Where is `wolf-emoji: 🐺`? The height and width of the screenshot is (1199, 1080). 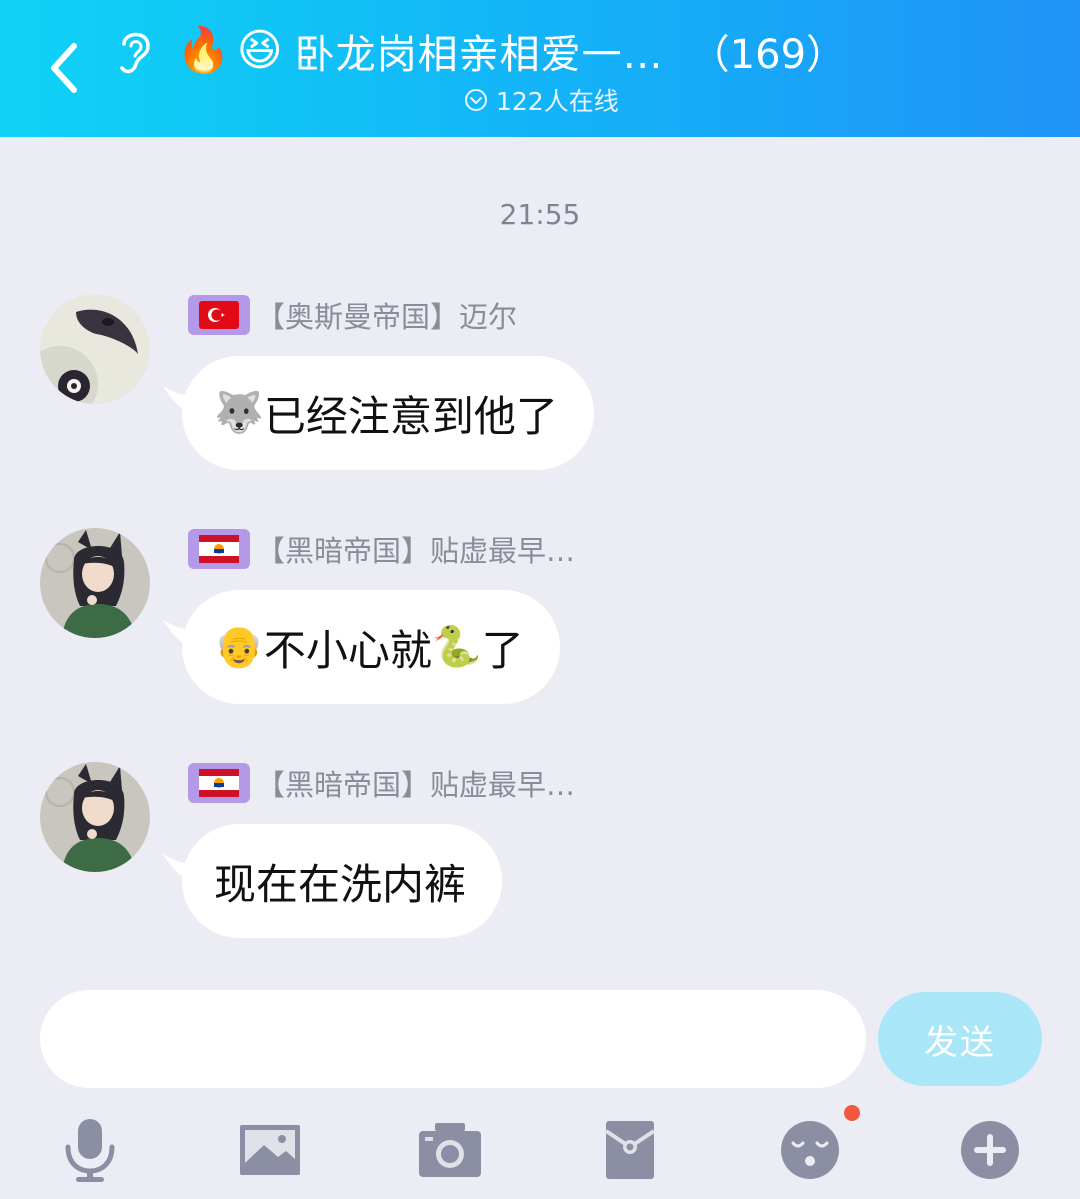 wolf-emoji: 🐺 is located at coordinates (239, 413).